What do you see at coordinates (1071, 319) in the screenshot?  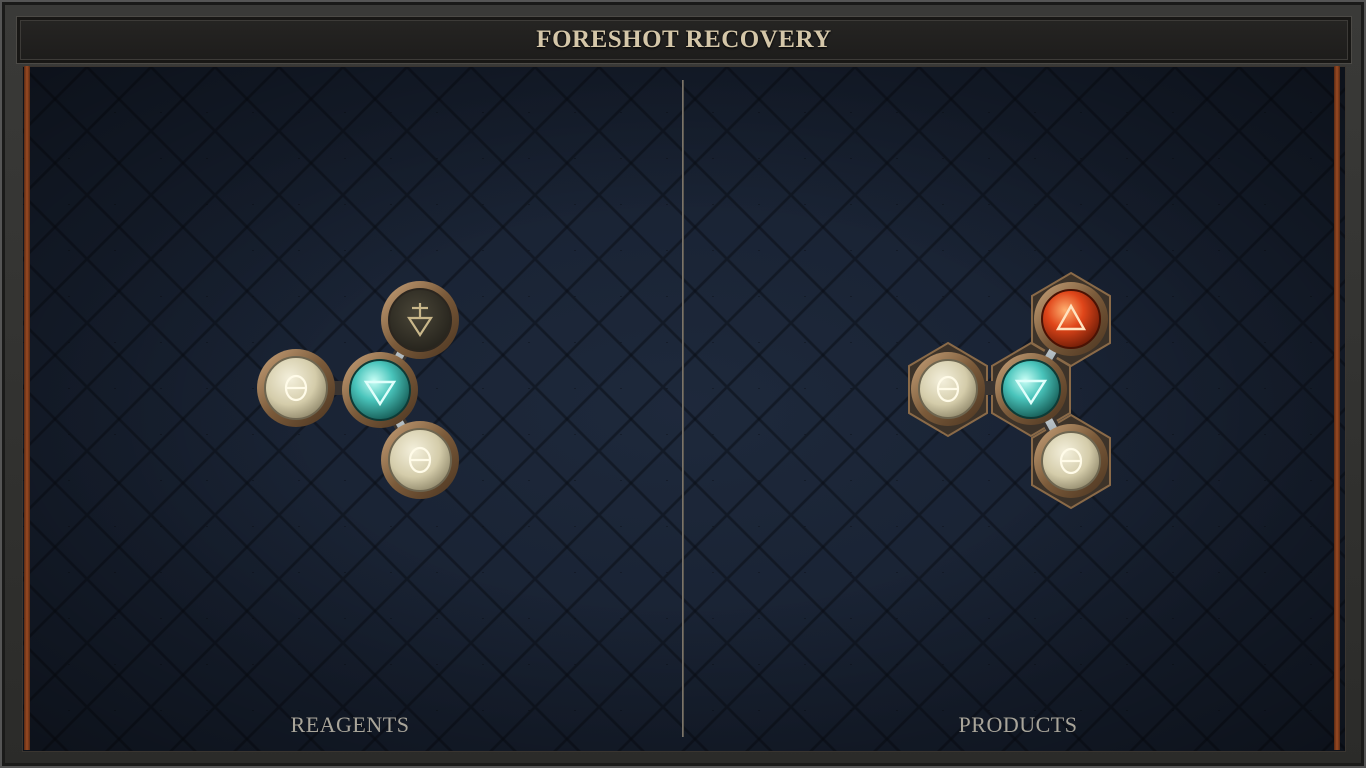 I see `atom-fire` at bounding box center [1071, 319].